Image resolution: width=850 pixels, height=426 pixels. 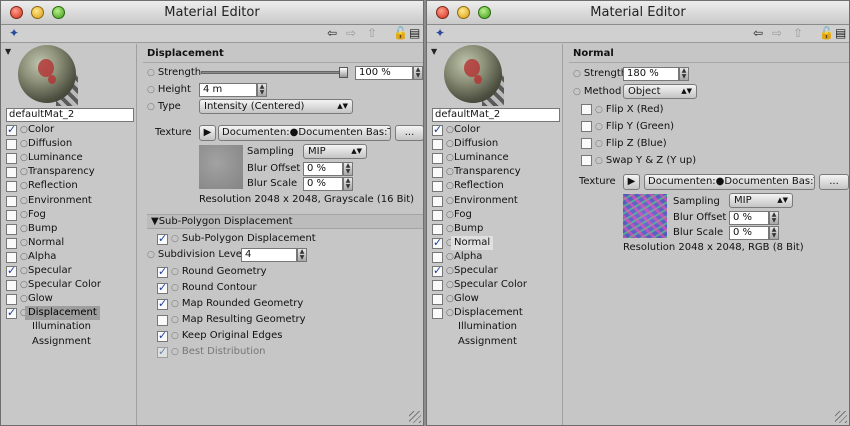 What do you see at coordinates (162, 271) in the screenshot?
I see `round-geometry-checkbox` at bounding box center [162, 271].